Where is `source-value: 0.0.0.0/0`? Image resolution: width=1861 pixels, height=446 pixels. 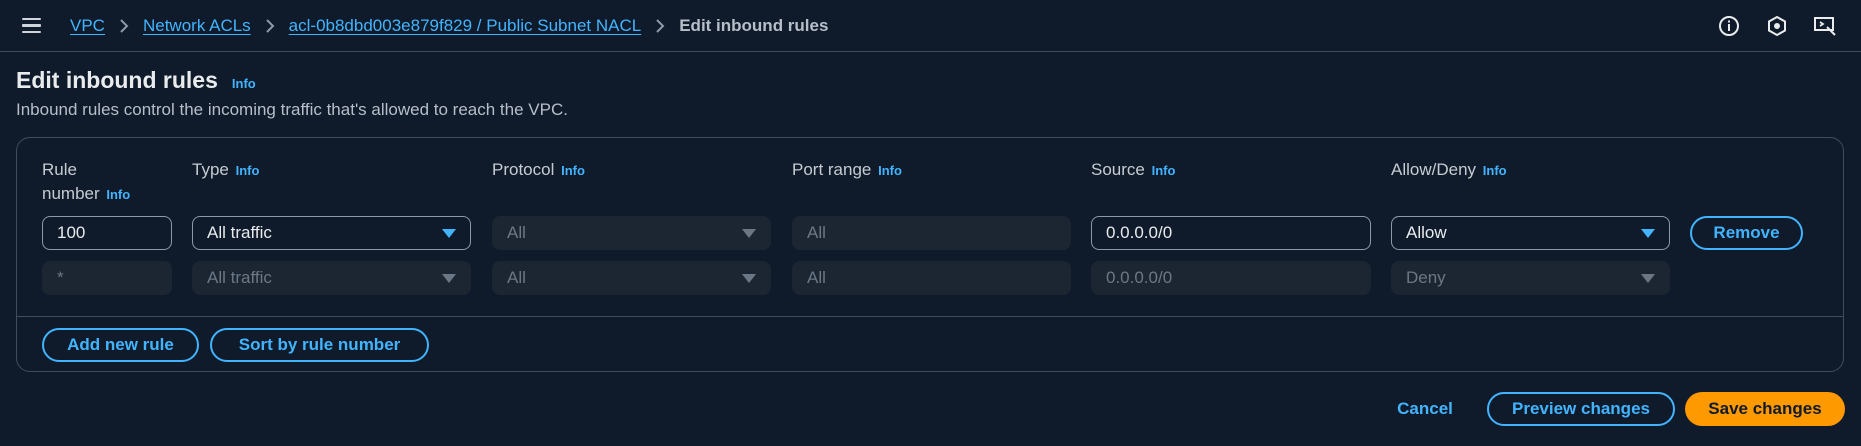 source-value: 0.0.0.0/0 is located at coordinates (1139, 232).